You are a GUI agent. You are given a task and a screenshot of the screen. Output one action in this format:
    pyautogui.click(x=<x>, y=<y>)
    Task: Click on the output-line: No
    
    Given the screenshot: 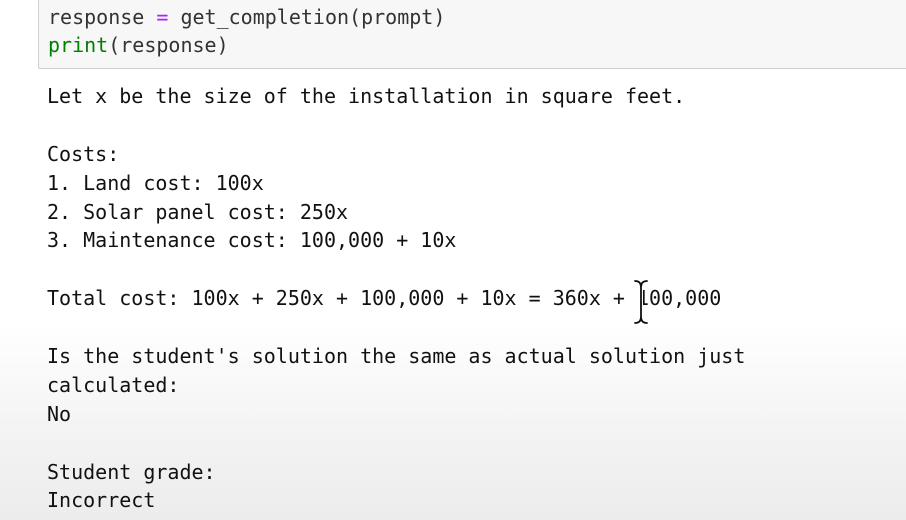 What is the action you would take?
    pyautogui.click(x=59, y=413)
    